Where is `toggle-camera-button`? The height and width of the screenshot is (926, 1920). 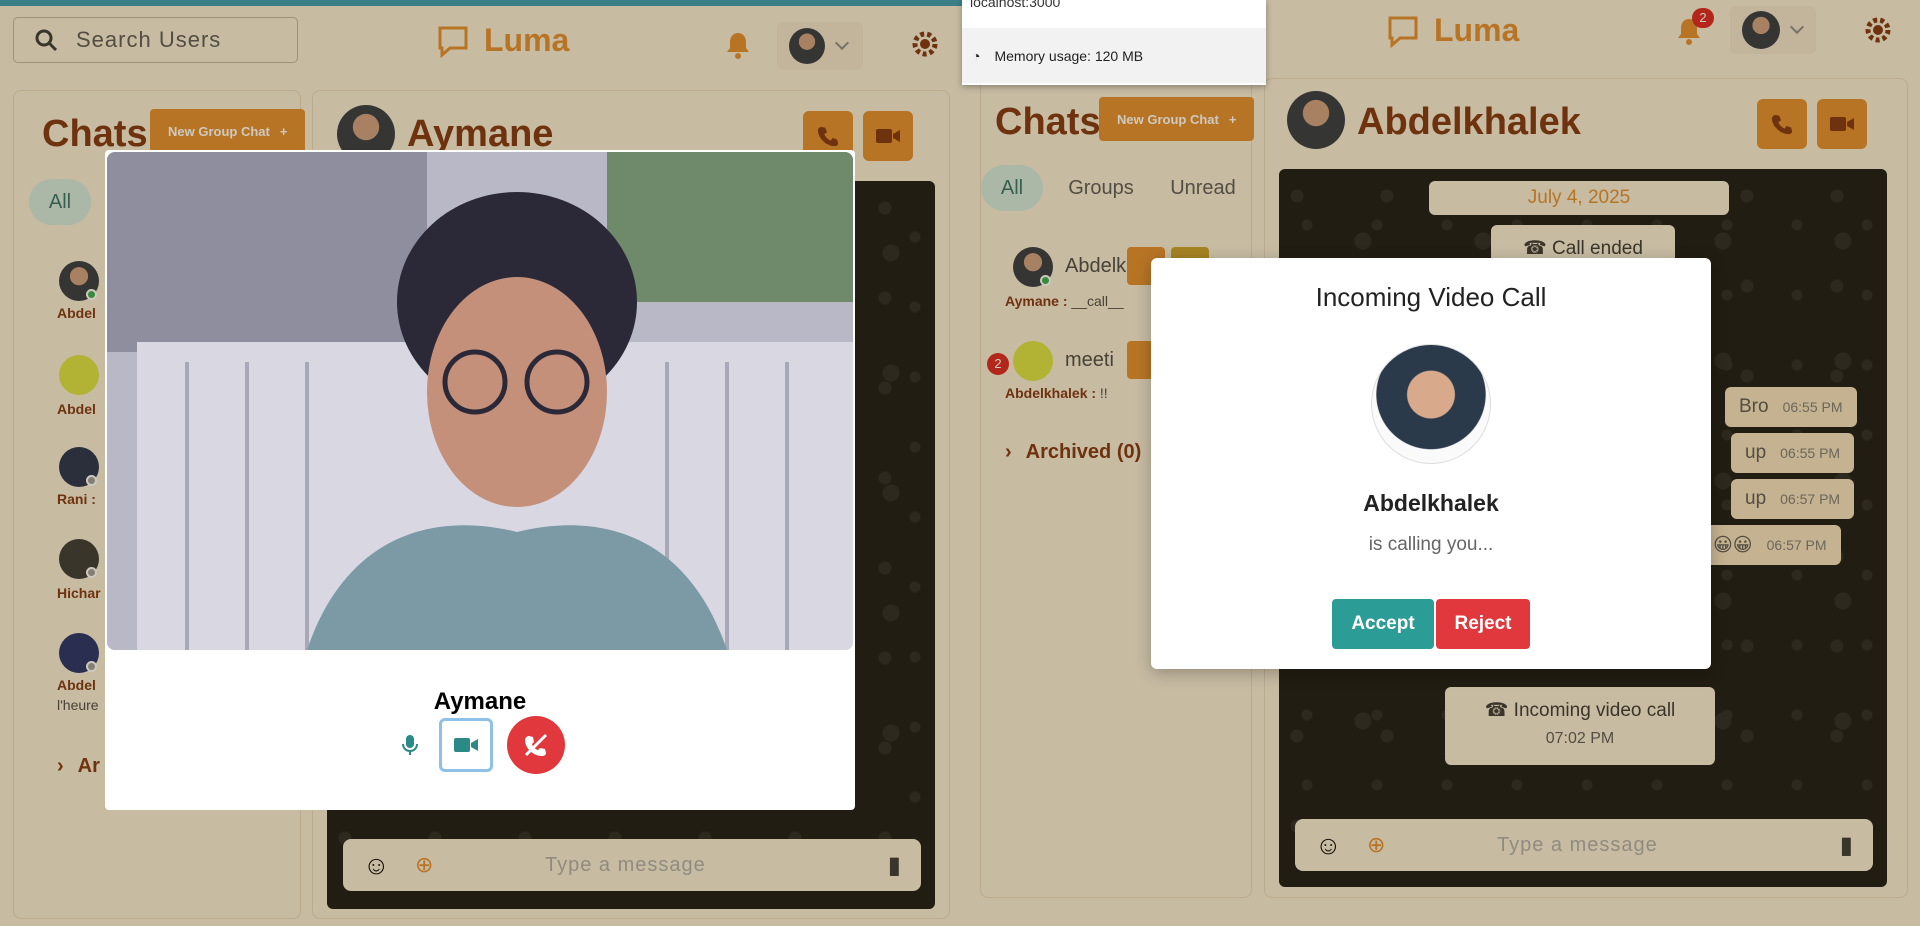 toggle-camera-button is located at coordinates (466, 745).